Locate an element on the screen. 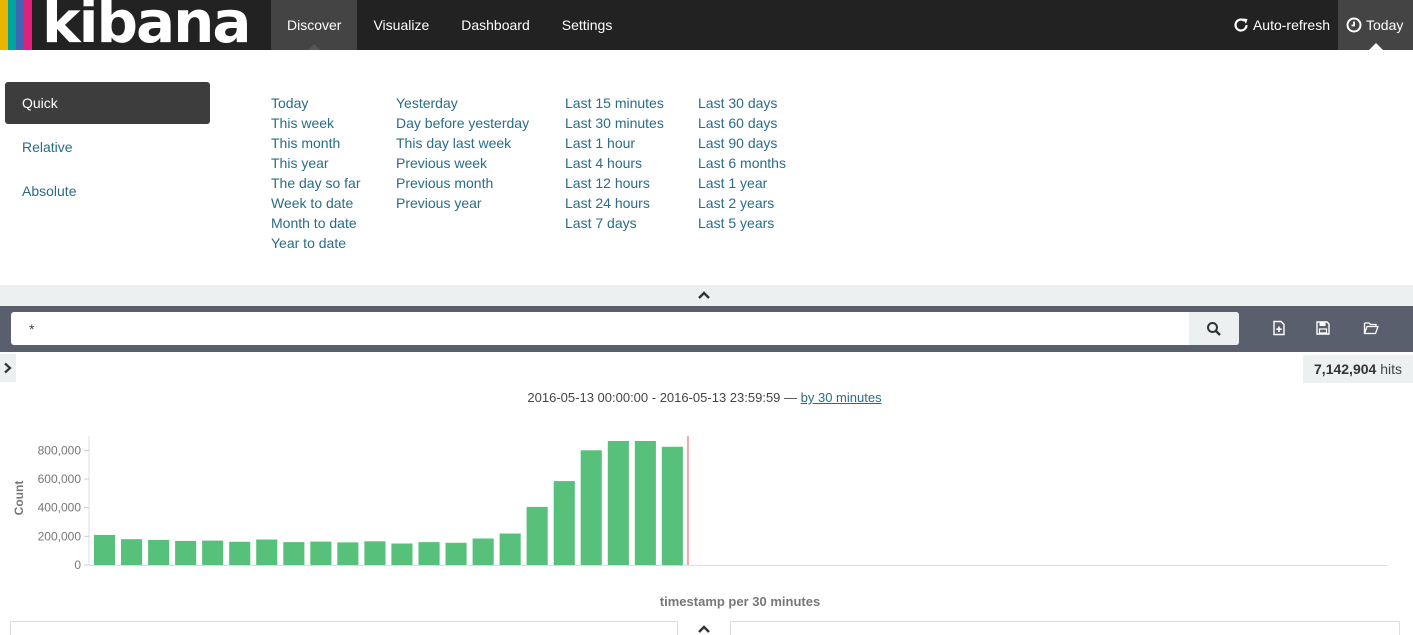  auto-refresh-label: Auto-refresh is located at coordinates (1291, 25).